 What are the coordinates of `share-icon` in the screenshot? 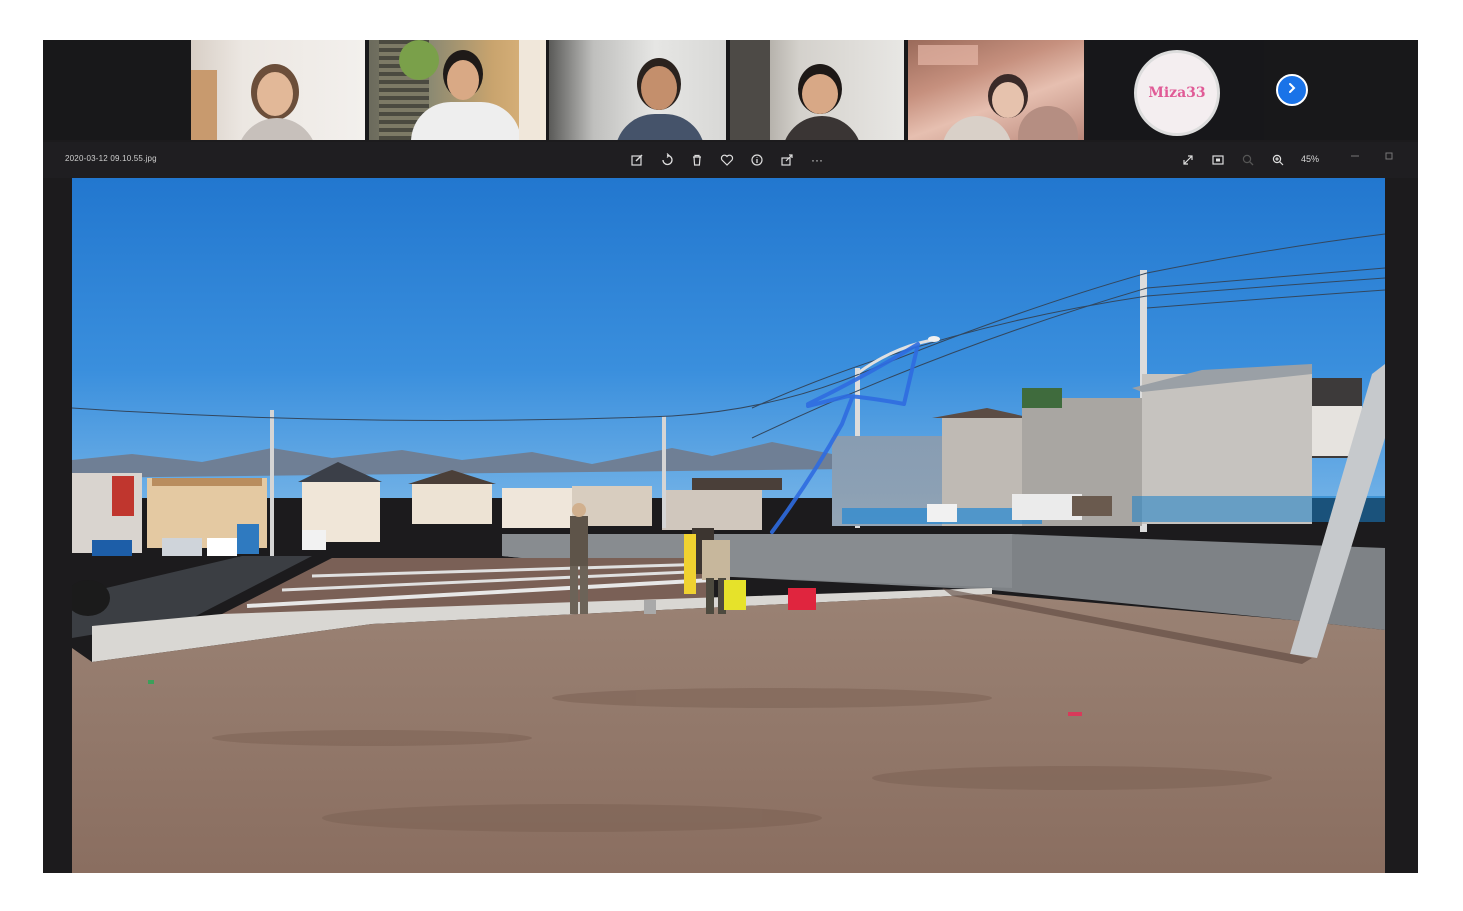 It's located at (787, 160).